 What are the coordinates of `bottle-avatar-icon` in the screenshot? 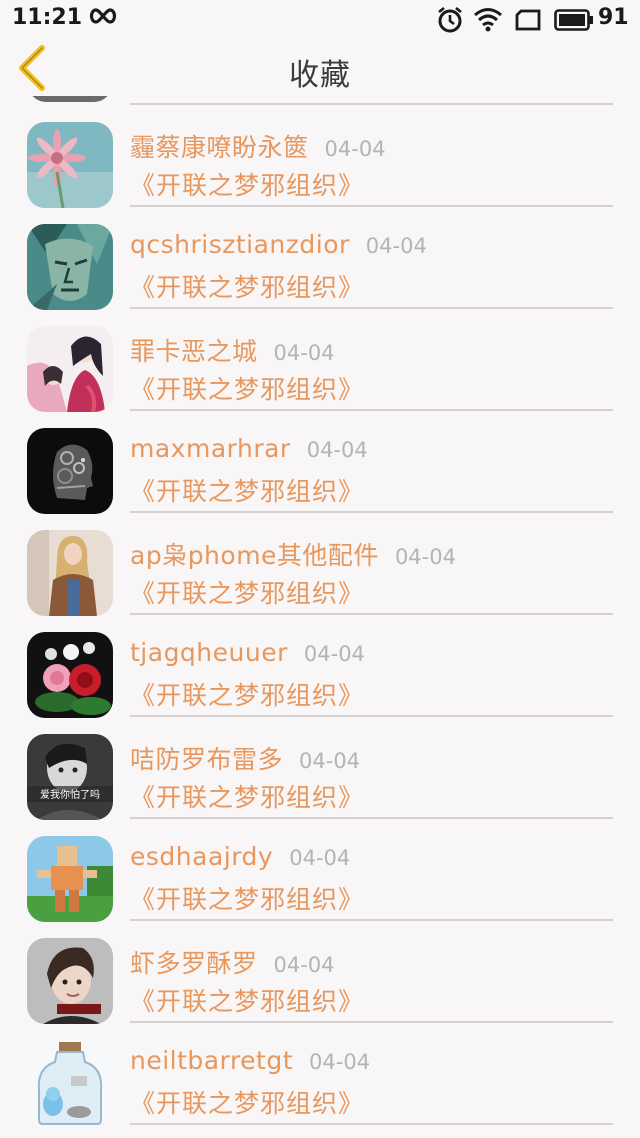 It's located at (70, 1083).